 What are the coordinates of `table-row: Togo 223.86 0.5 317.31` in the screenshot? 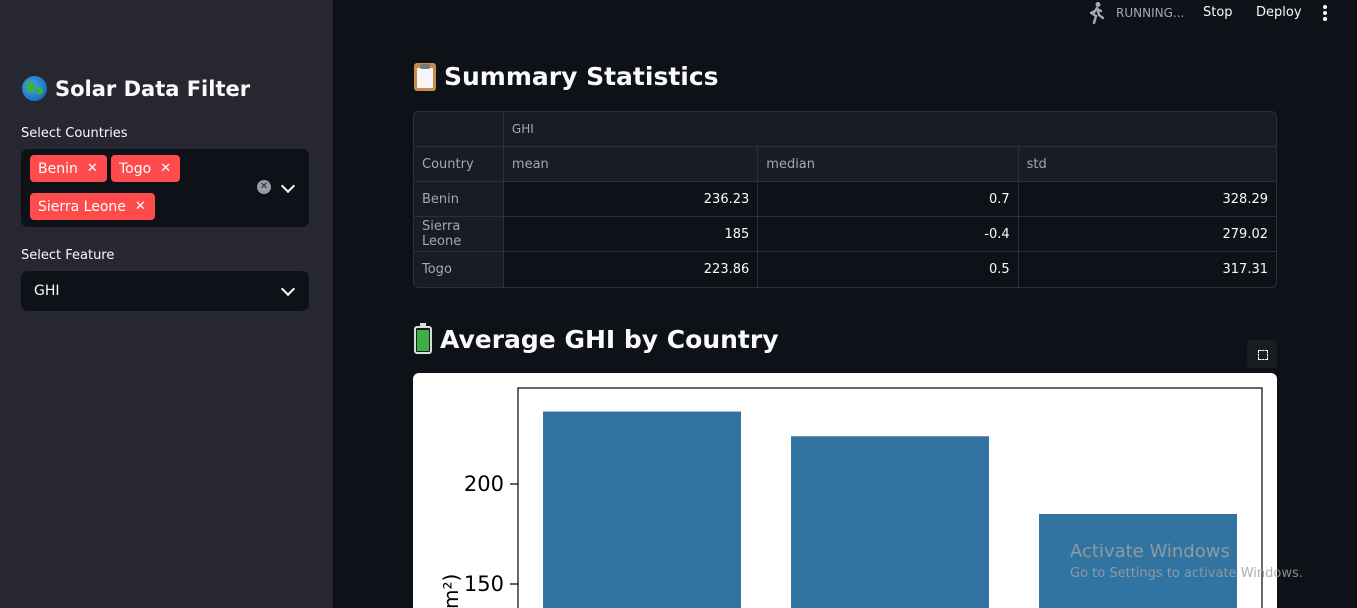 It's located at (845, 269).